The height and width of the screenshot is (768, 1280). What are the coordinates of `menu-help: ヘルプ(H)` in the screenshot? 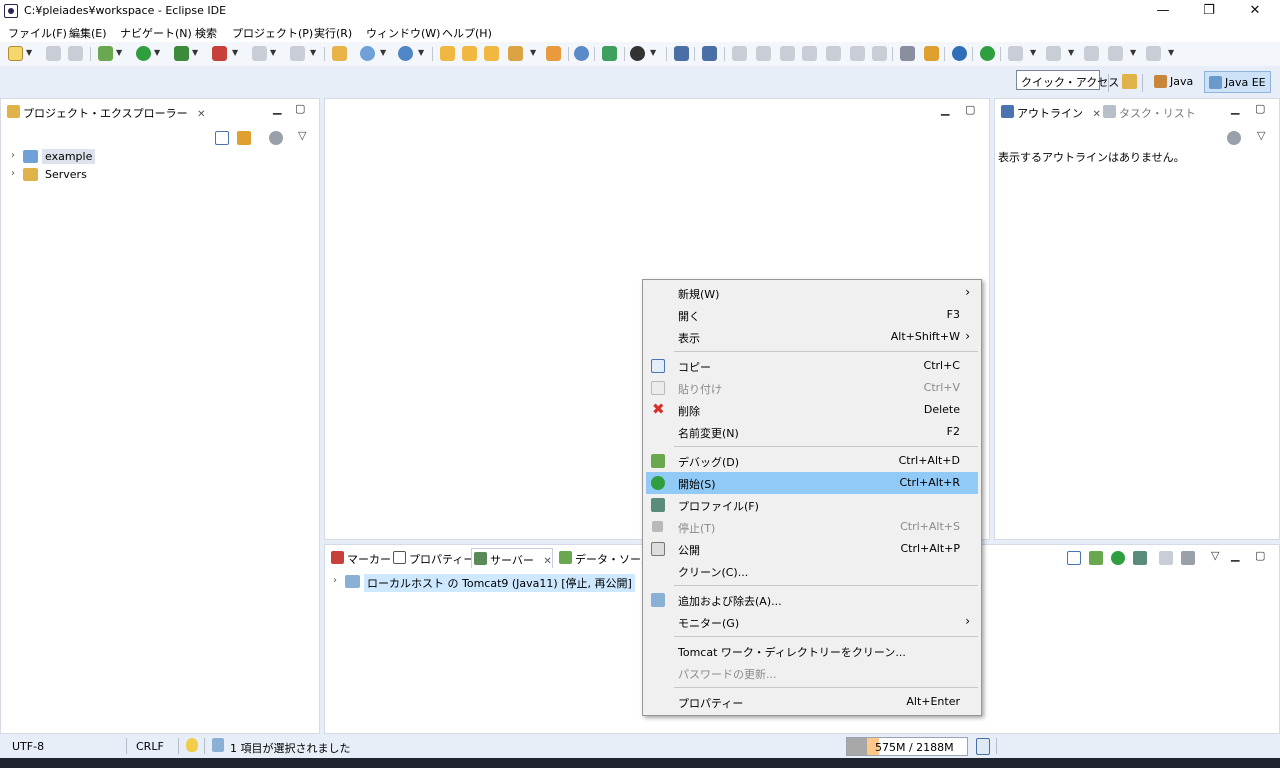 It's located at (467, 33).